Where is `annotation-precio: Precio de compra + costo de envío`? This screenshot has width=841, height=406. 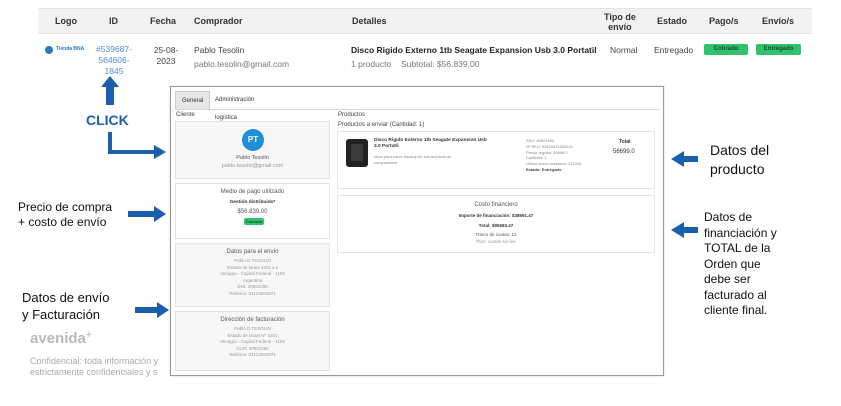 annotation-precio: Precio de compra + costo de envío is located at coordinates (65, 215).